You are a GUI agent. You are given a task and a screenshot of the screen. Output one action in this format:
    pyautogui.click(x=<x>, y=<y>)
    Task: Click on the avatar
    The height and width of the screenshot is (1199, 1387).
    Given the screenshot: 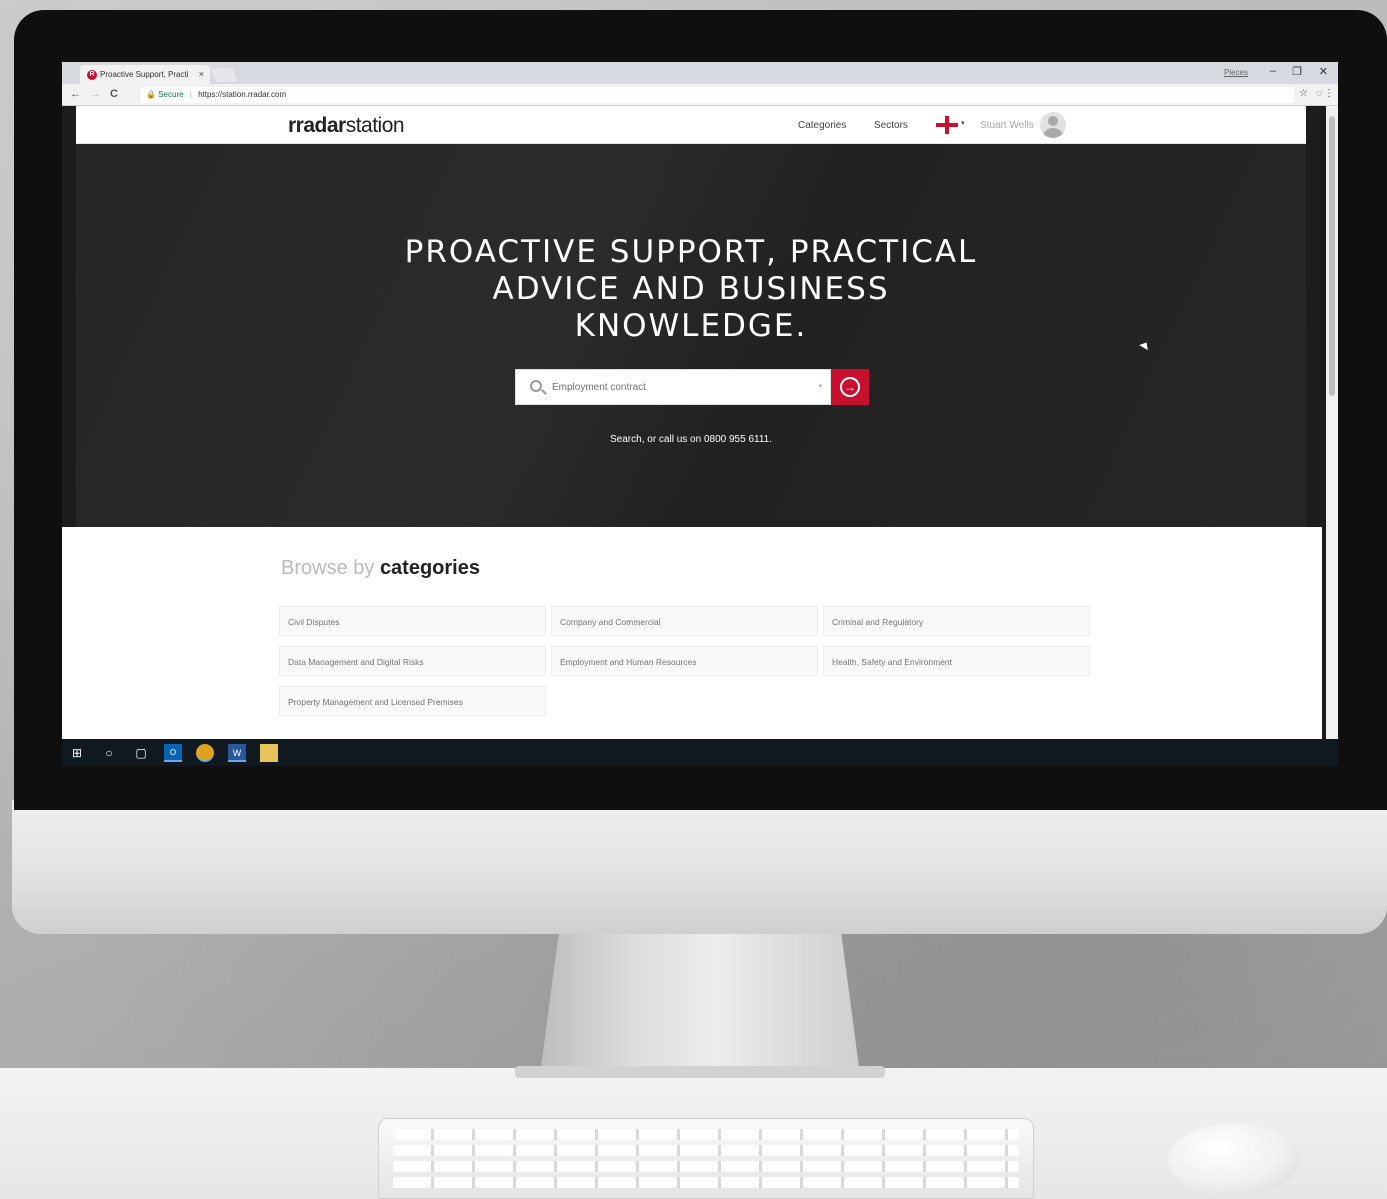 What is the action you would take?
    pyautogui.click(x=1053, y=125)
    